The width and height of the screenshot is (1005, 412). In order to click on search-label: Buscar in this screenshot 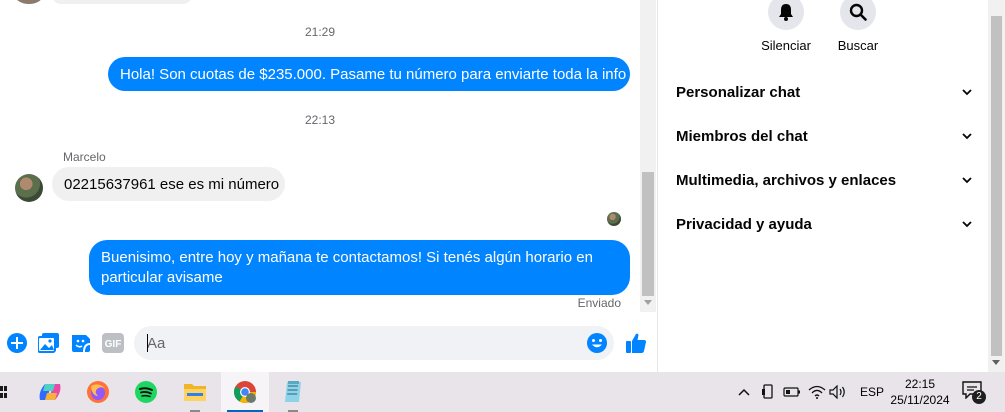, I will do `click(858, 45)`.